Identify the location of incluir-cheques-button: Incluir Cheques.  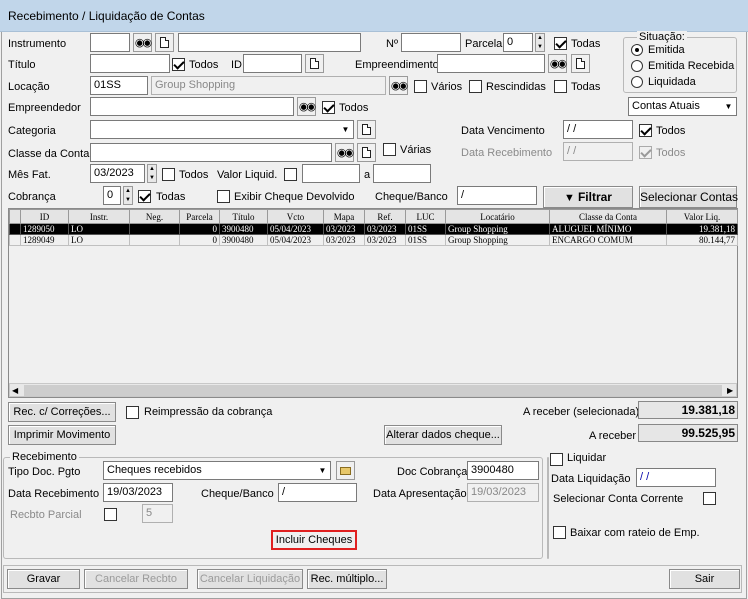
(314, 540).